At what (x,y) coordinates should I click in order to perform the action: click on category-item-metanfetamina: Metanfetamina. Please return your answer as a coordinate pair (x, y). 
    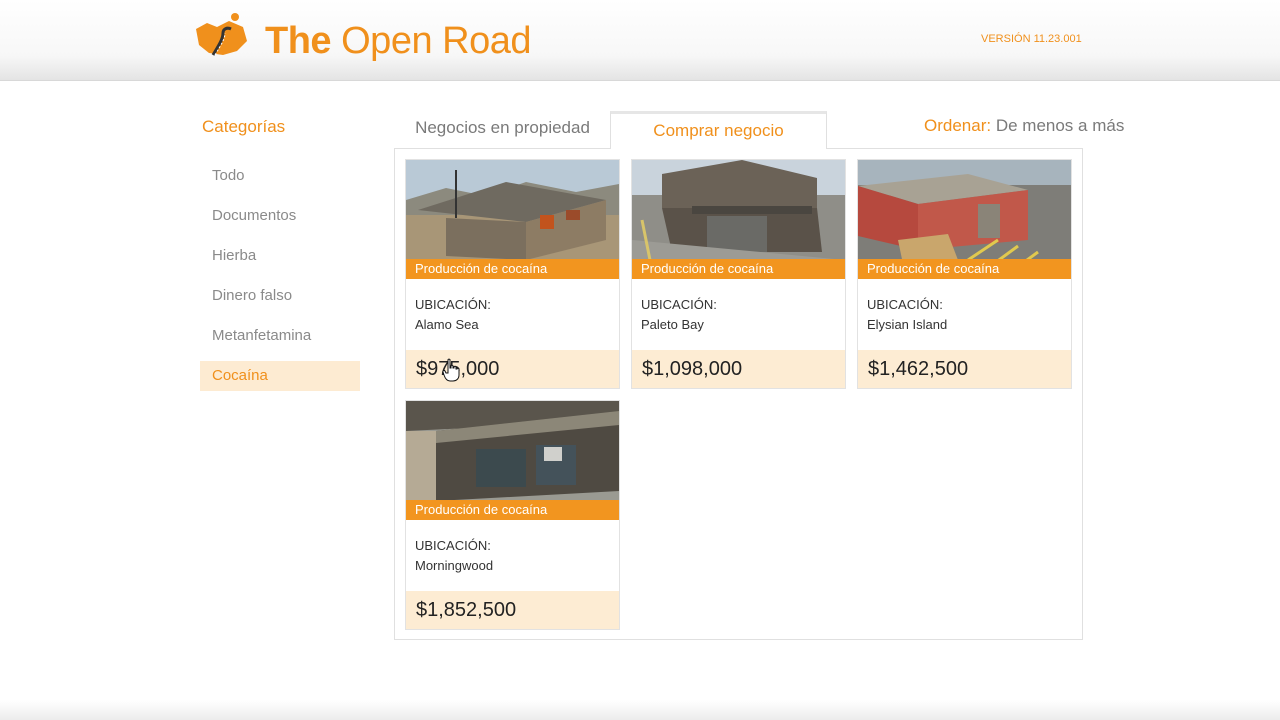
    Looking at the image, I should click on (280, 336).